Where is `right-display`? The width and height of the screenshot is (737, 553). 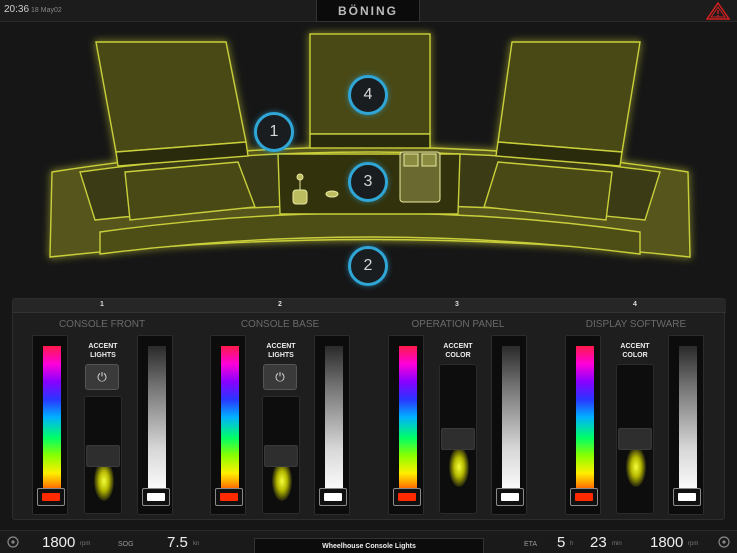 right-display is located at coordinates (569, 97).